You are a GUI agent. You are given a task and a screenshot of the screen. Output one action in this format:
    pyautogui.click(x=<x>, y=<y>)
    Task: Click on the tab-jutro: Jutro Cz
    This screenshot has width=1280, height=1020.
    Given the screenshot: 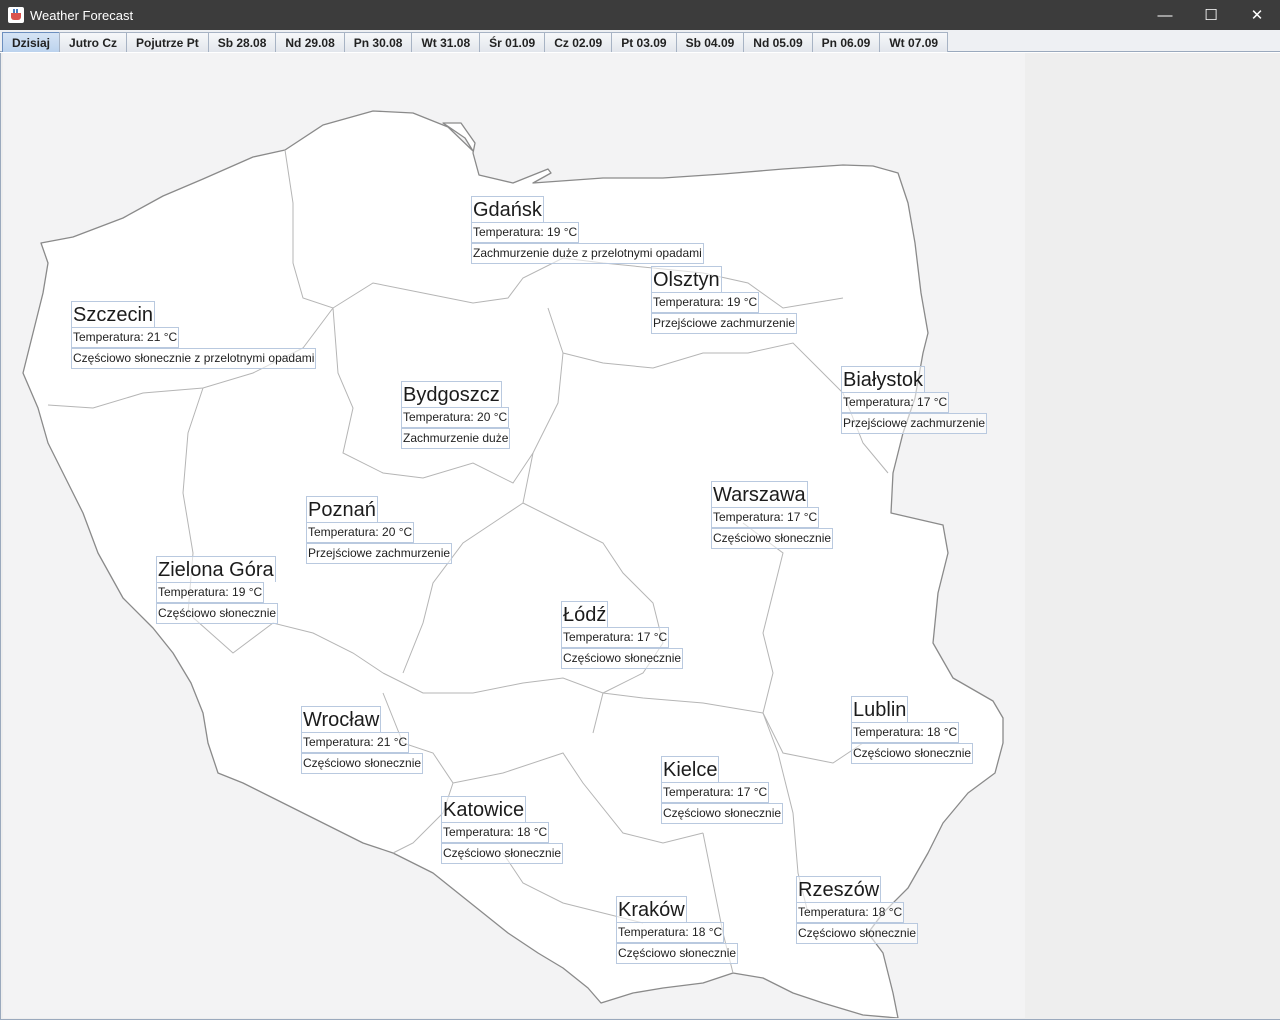 What is the action you would take?
    pyautogui.click(x=93, y=42)
    